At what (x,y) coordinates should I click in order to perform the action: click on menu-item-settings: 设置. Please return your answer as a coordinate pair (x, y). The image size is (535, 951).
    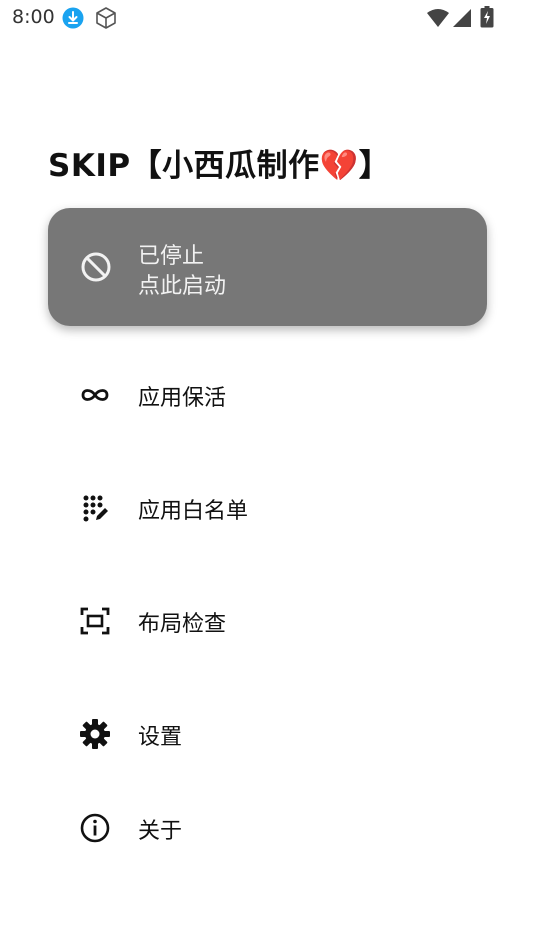
    Looking at the image, I should click on (267, 733).